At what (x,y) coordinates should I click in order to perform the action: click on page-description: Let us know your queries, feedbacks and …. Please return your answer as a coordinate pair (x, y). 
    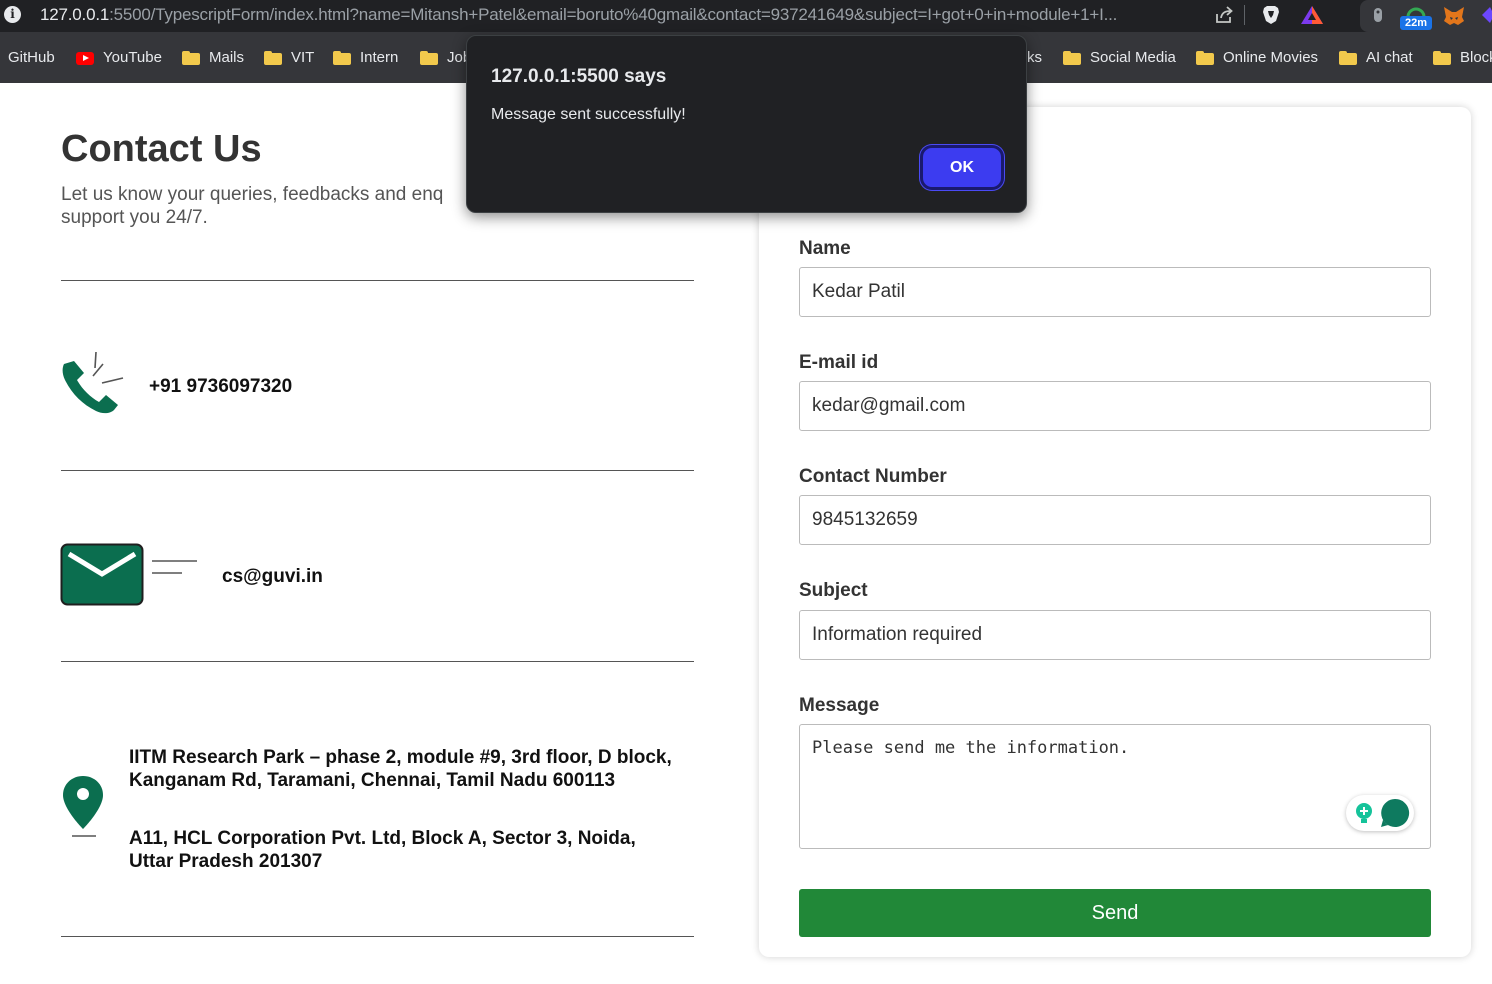
    Looking at the image, I should click on (252, 206).